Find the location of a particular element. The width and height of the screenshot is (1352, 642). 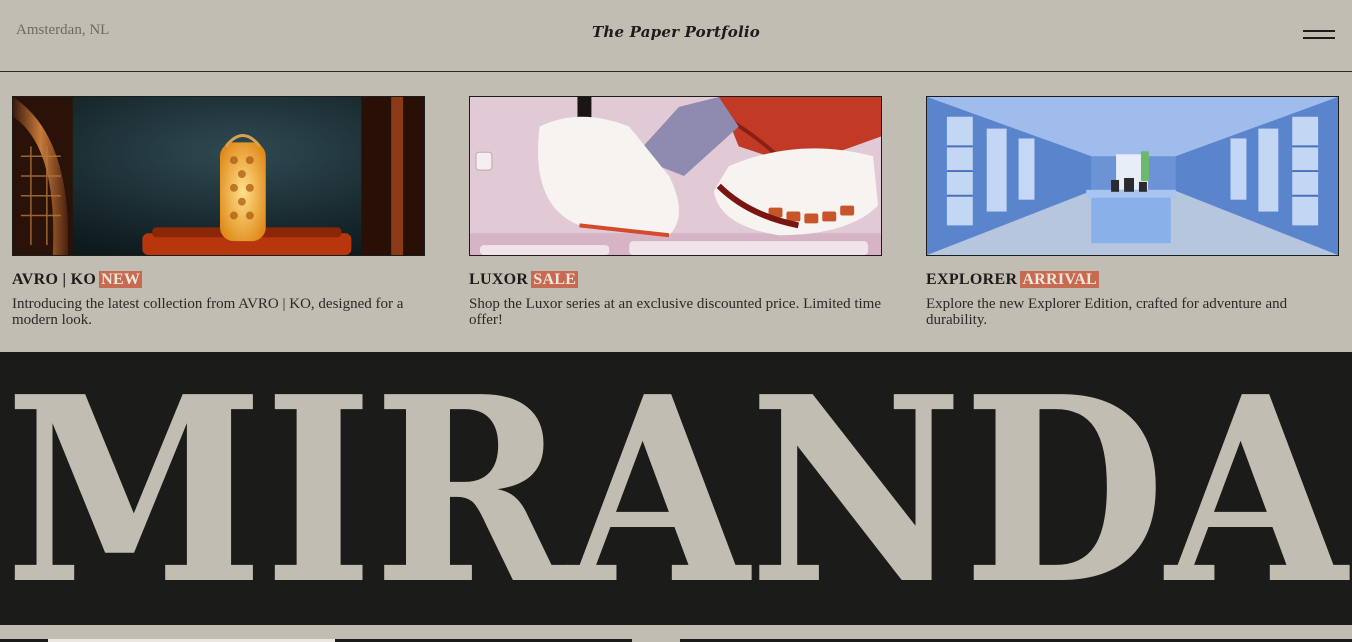

card-title-text: EXPLORER is located at coordinates (972, 279).